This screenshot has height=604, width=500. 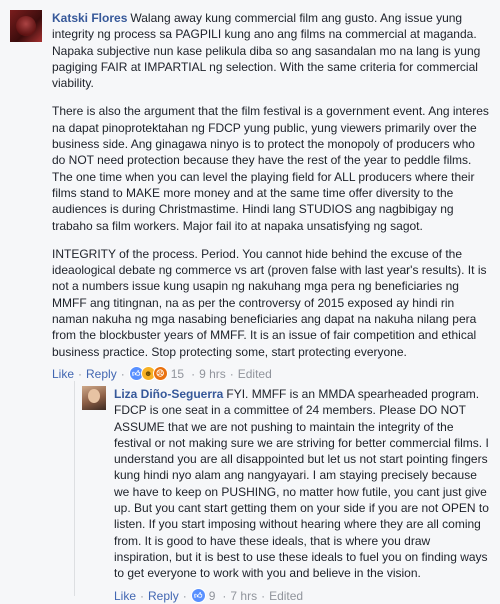 I want to click on reactions-summary: 👍︎ ☻ ☹ 15, so click(x=156, y=374).